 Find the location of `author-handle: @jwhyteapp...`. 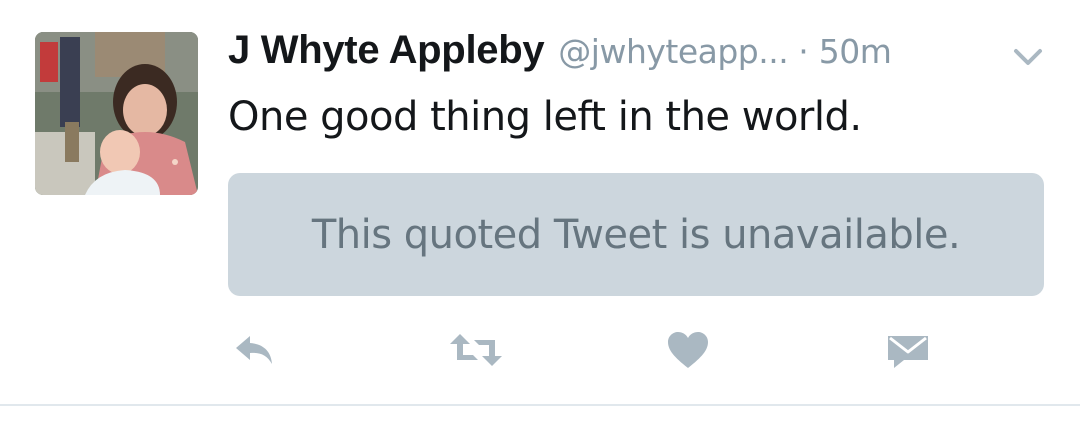

author-handle: @jwhyteapp... is located at coordinates (673, 51).